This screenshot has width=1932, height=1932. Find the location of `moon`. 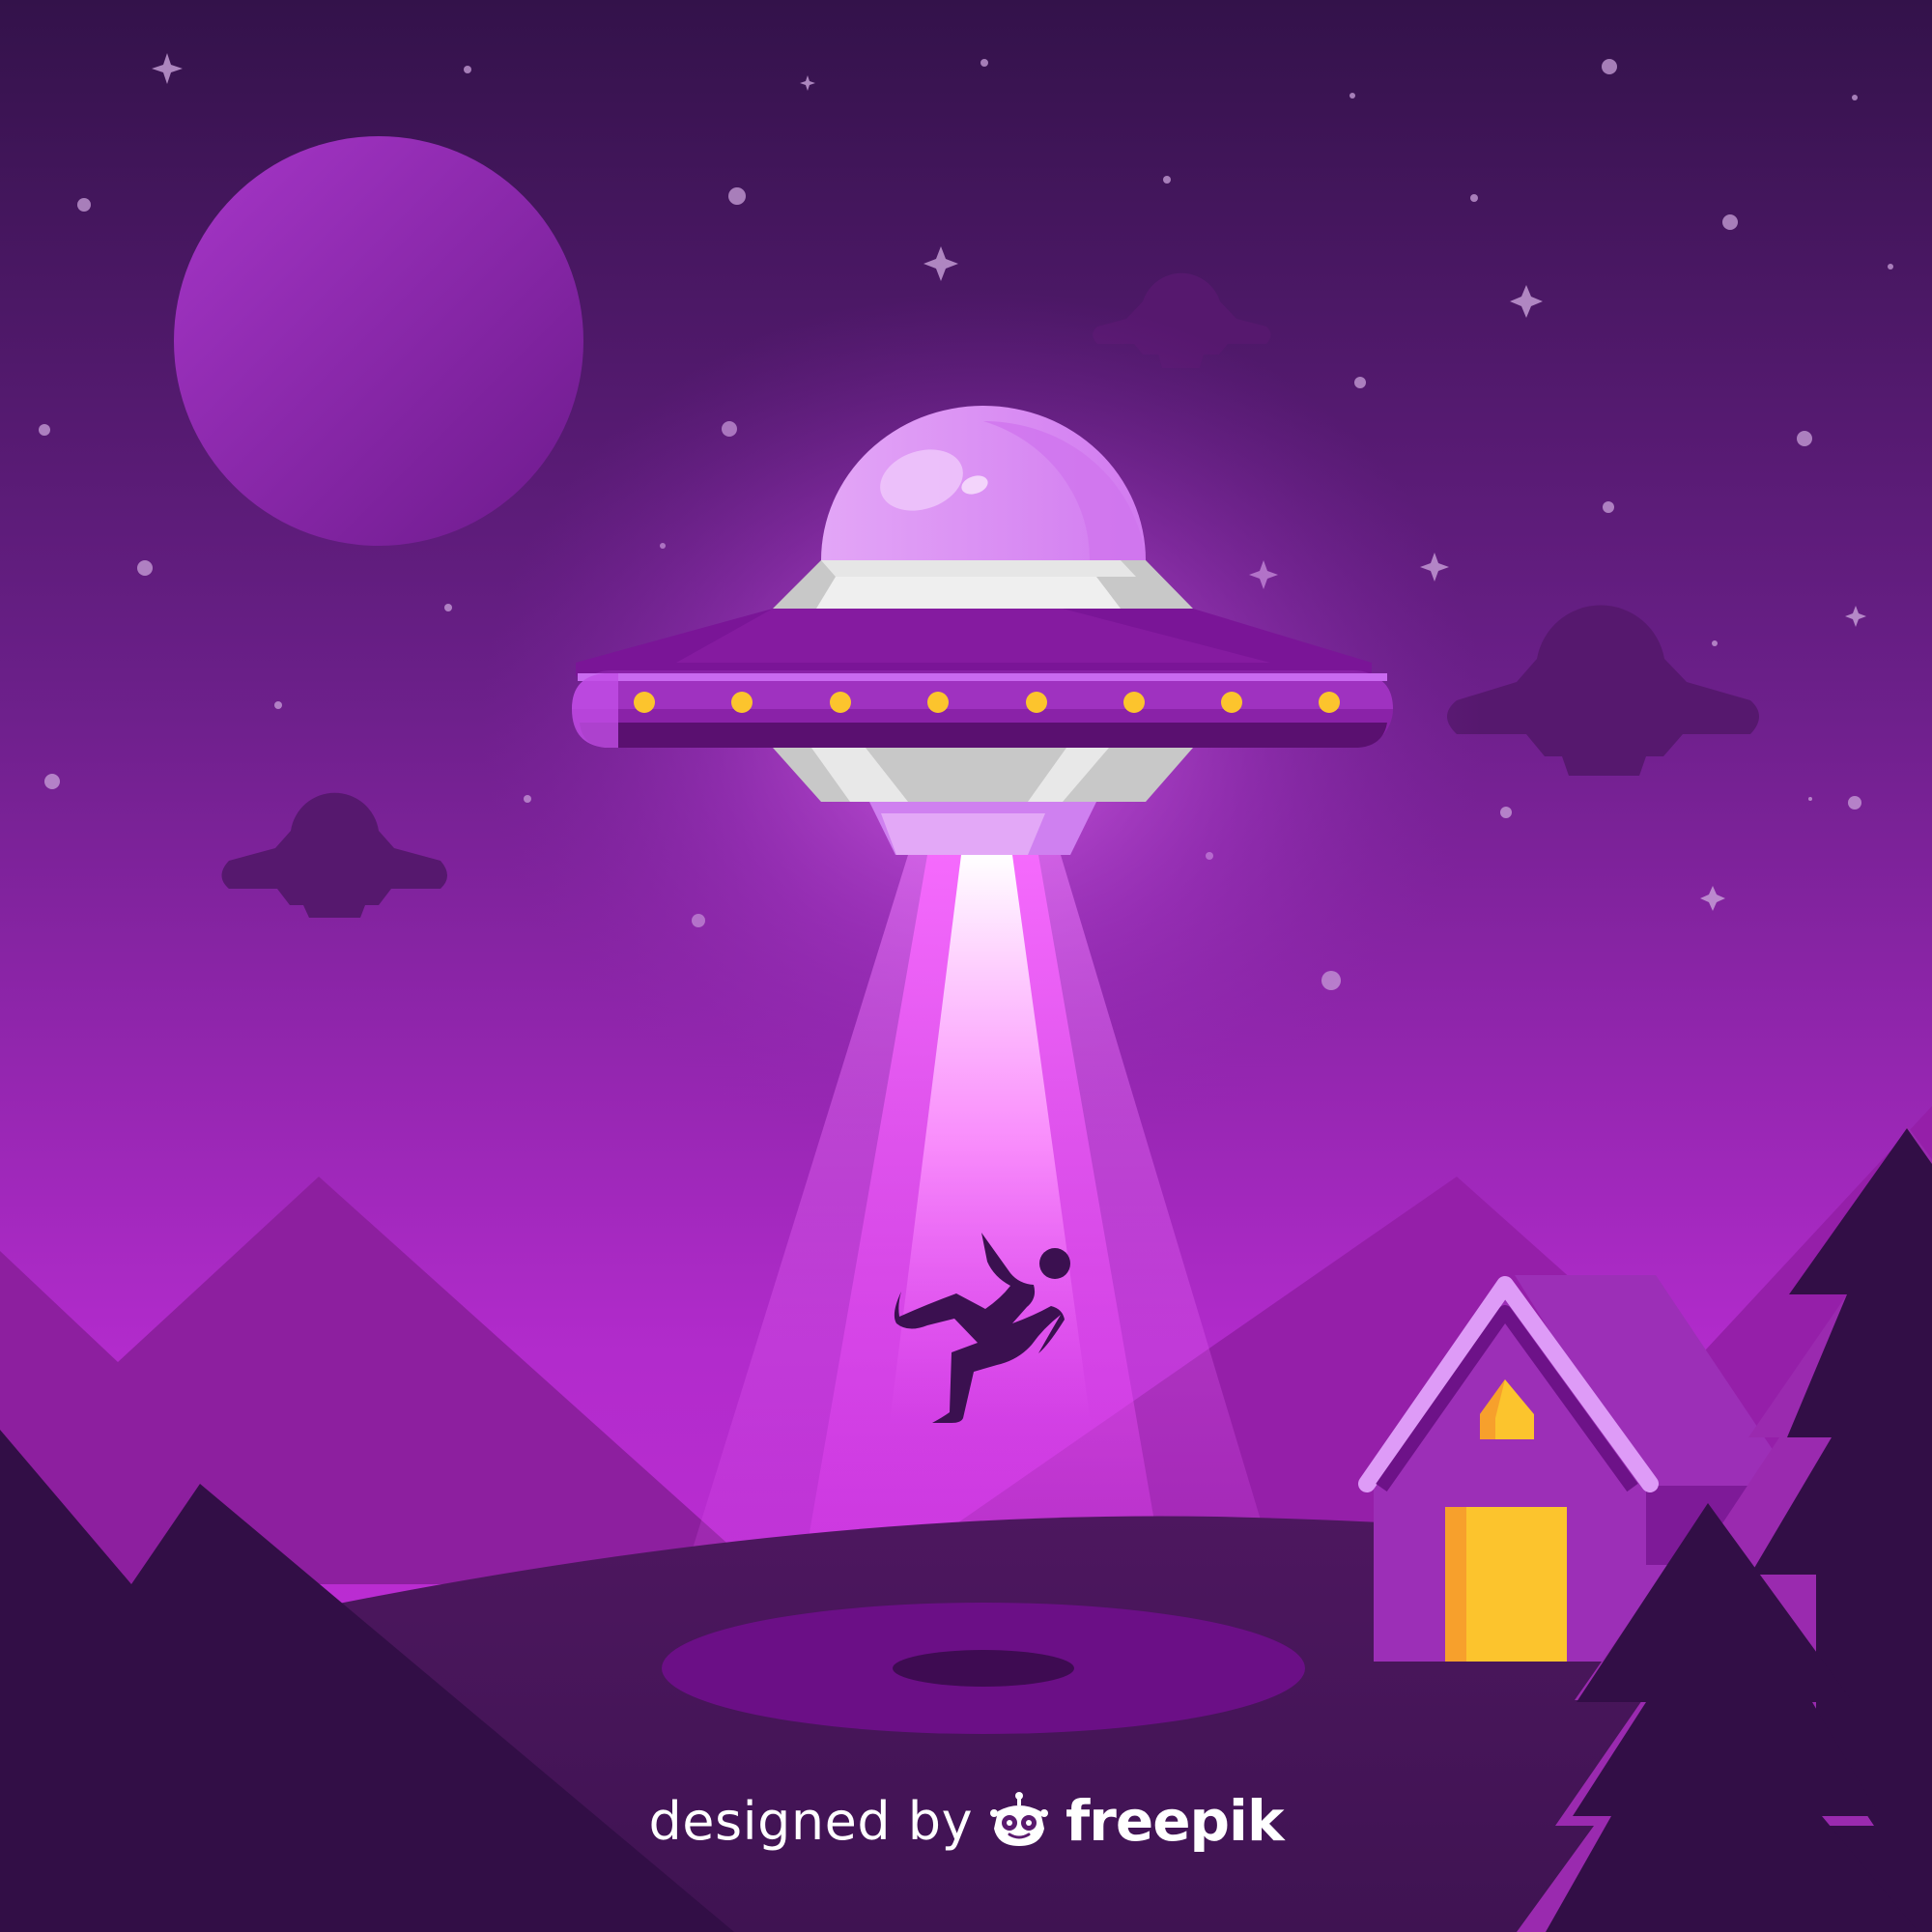

moon is located at coordinates (378, 341).